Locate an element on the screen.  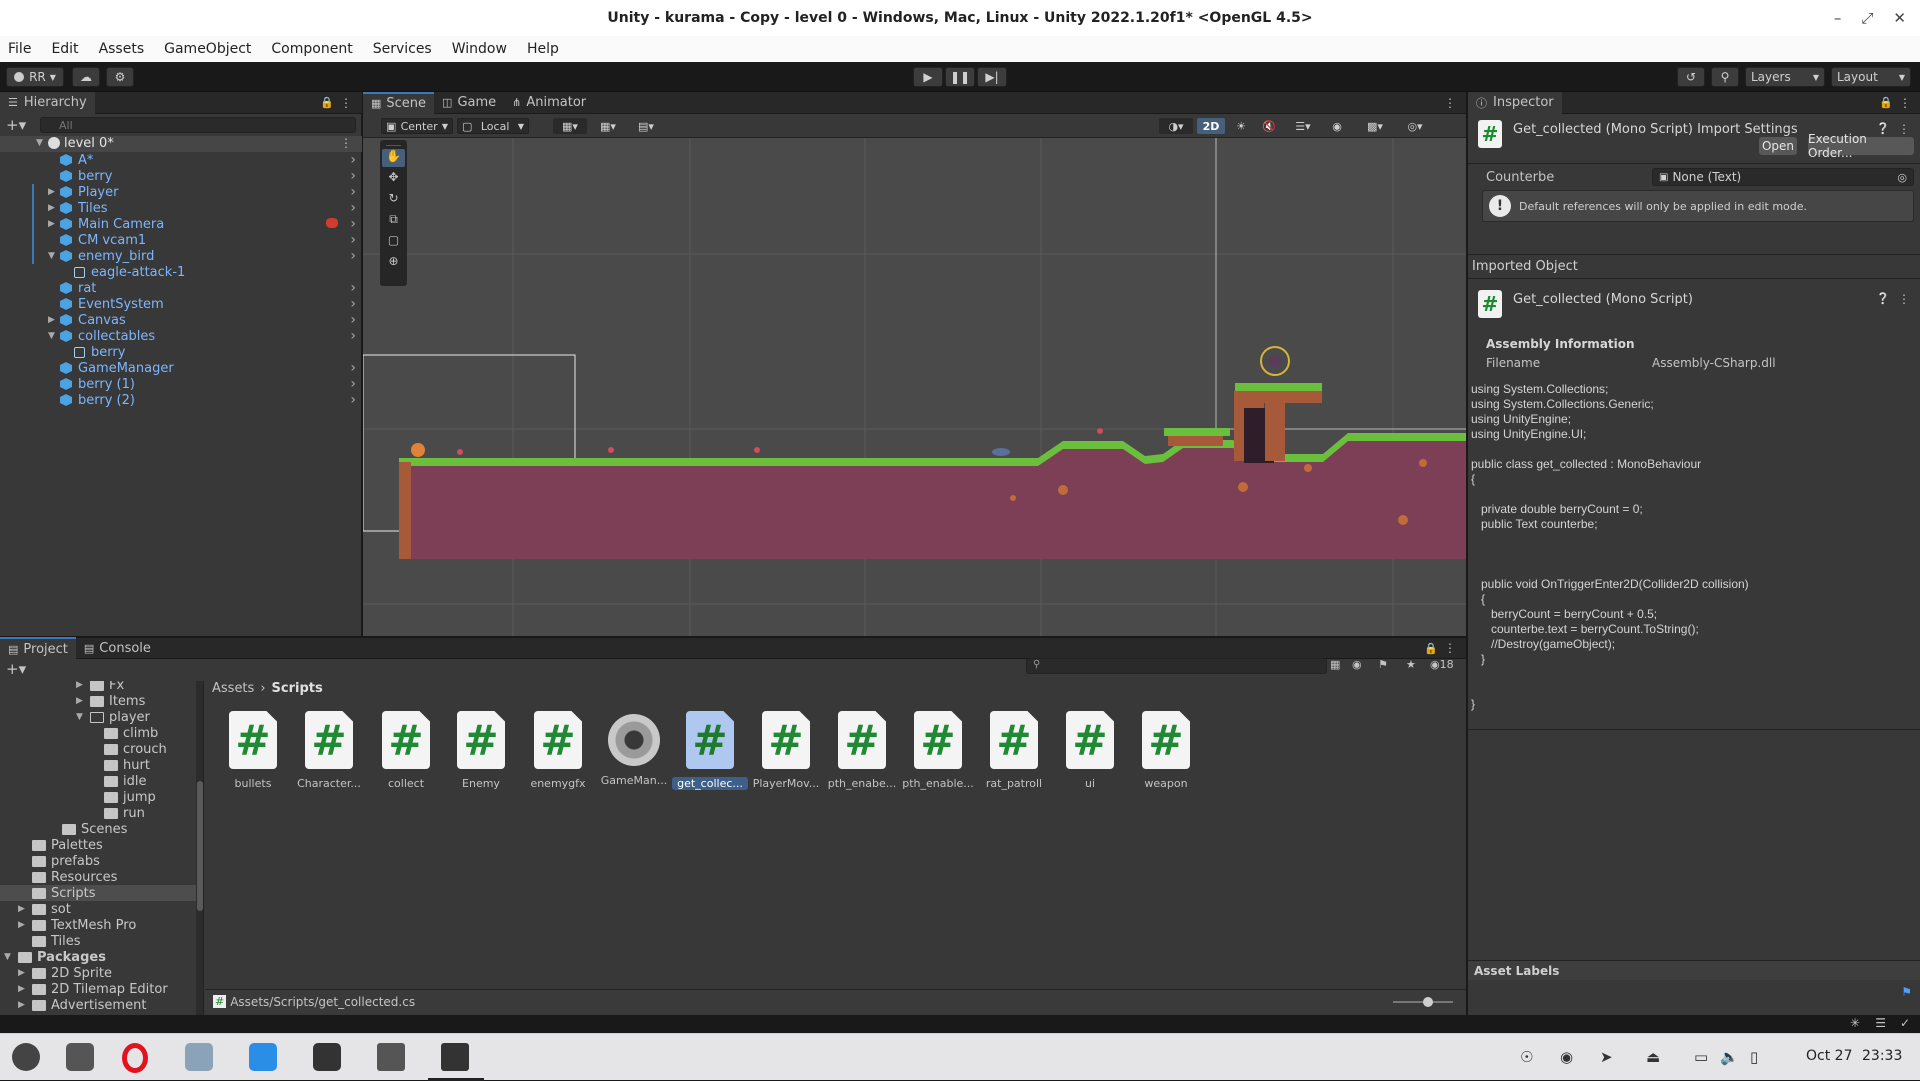
folder-tree-item: ▼ player is located at coordinates (98, 717).